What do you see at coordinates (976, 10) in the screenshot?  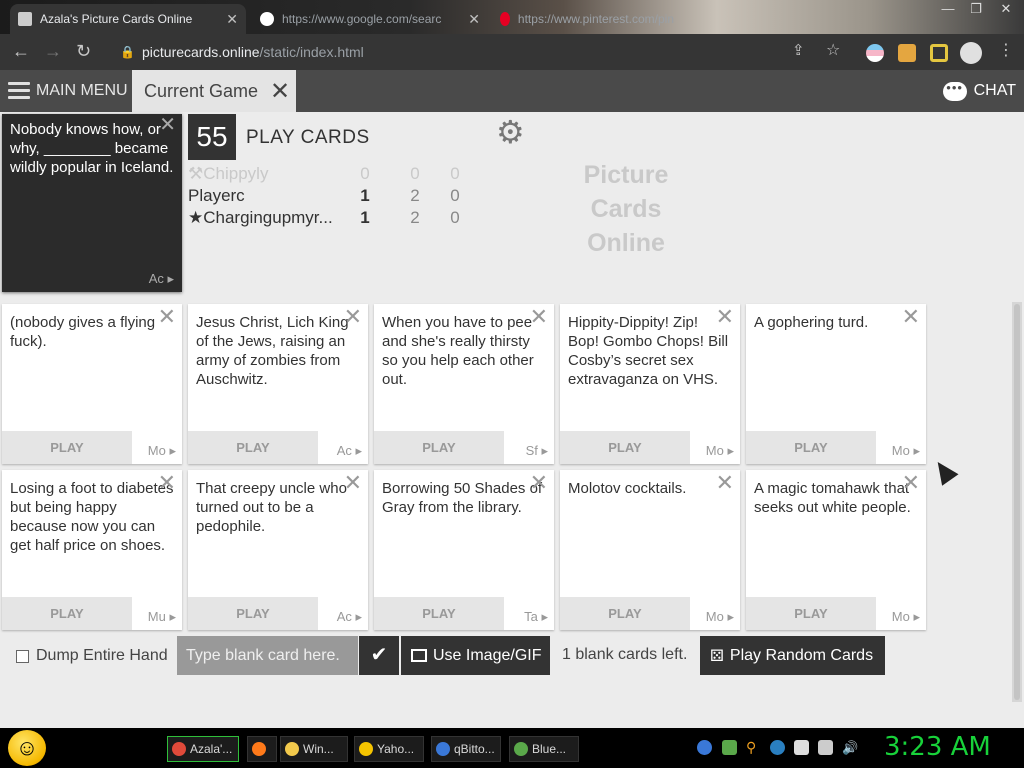 I see `maximize-icon: ❐` at bounding box center [976, 10].